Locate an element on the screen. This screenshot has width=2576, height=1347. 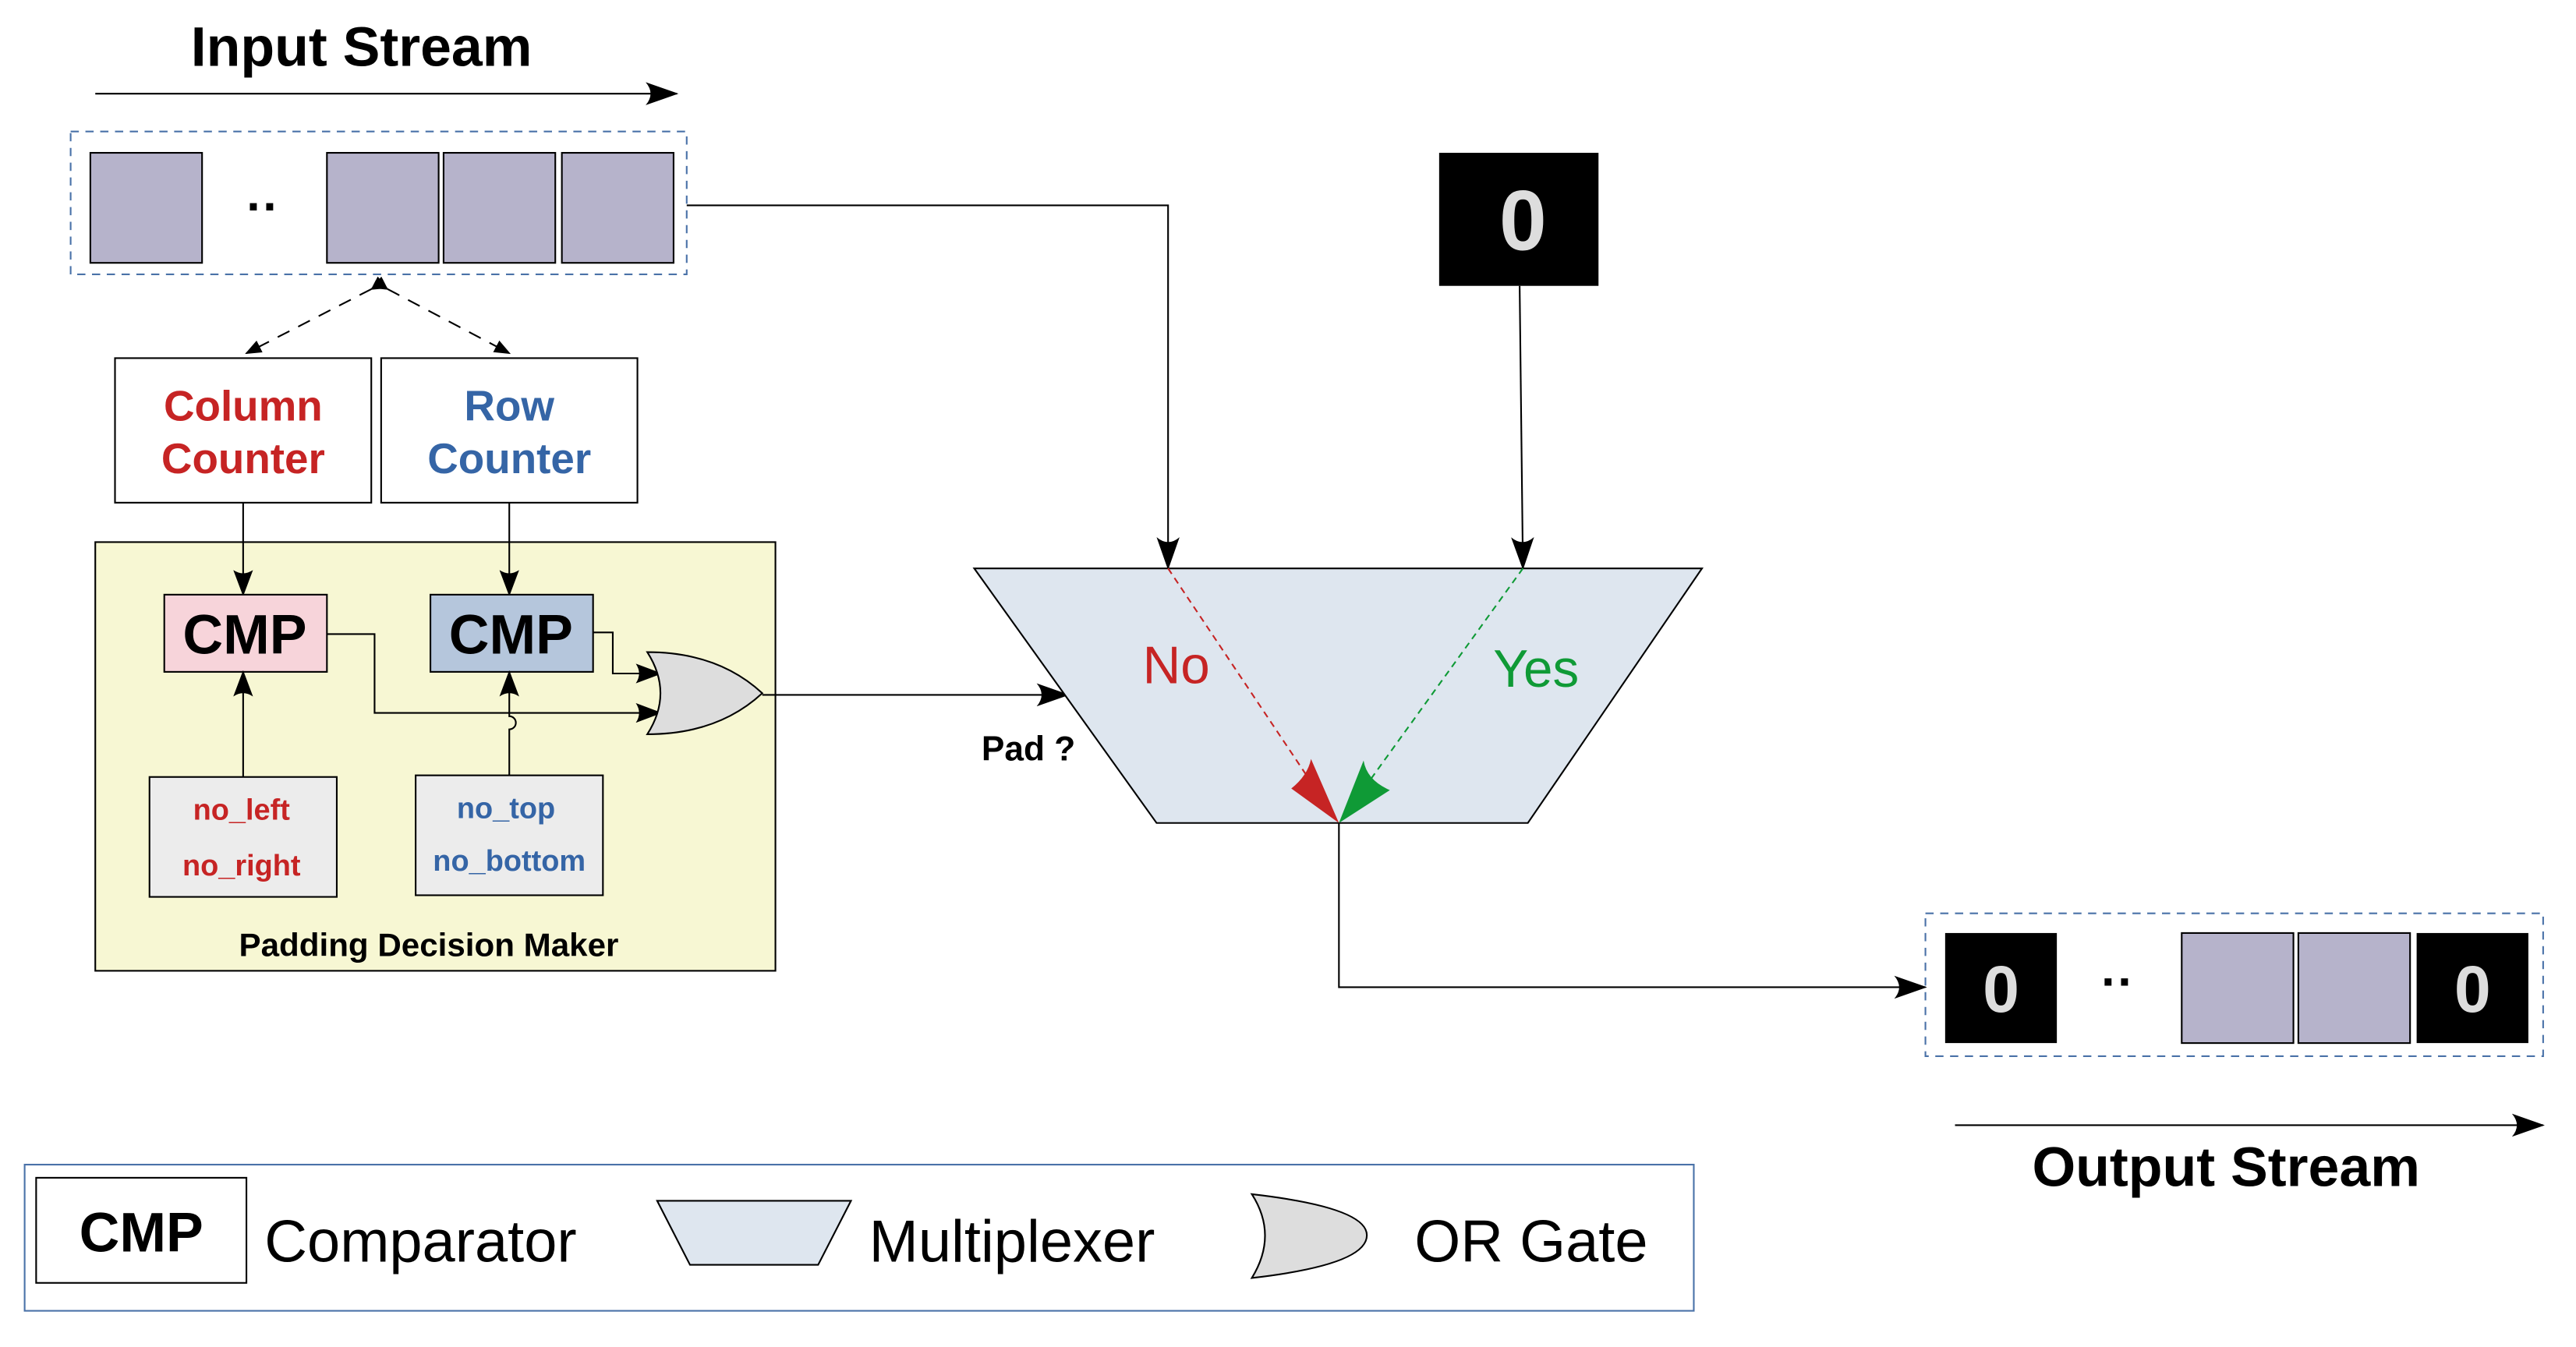
zero-constant: 0 is located at coordinates (1518, 219).